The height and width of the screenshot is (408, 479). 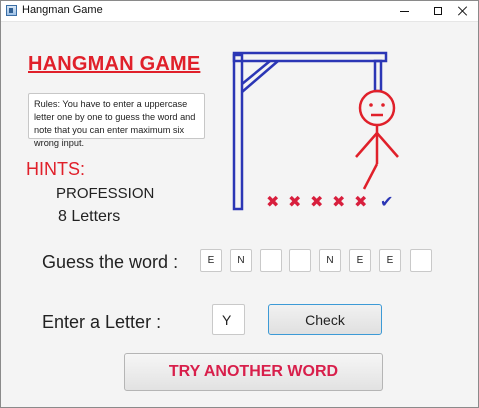 What do you see at coordinates (105, 193) in the screenshot?
I see `hint-category: PROFESSION` at bounding box center [105, 193].